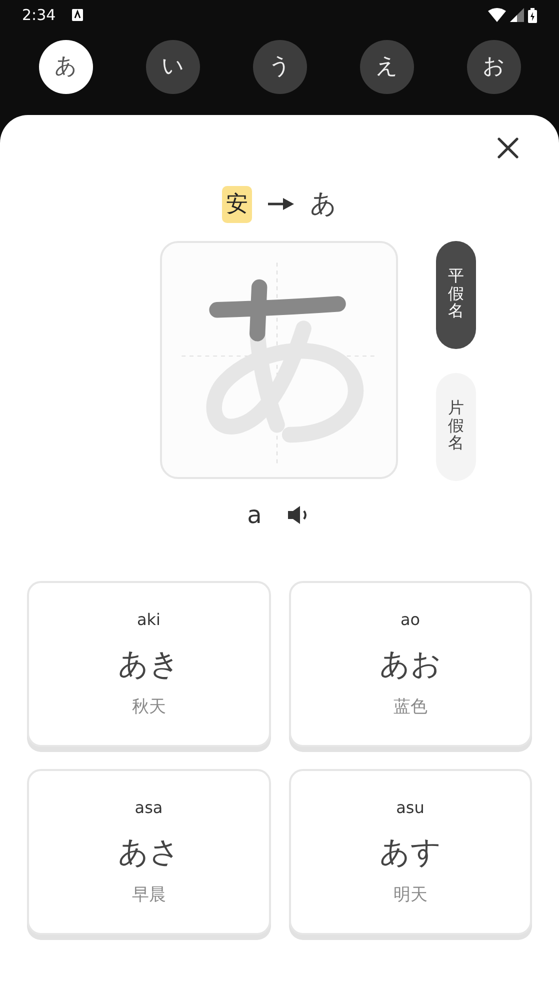 The width and height of the screenshot is (559, 995). Describe the element at coordinates (149, 895) in the screenshot. I see `word-meaning: 早晨` at that location.